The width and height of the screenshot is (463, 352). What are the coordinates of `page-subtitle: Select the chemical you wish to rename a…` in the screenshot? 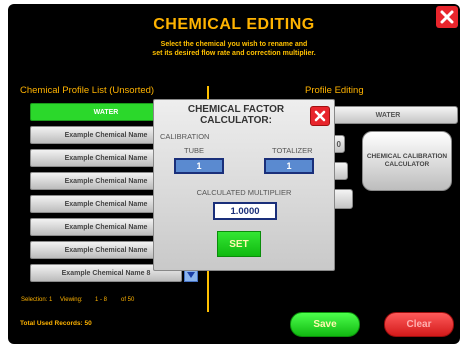 It's located at (234, 49).